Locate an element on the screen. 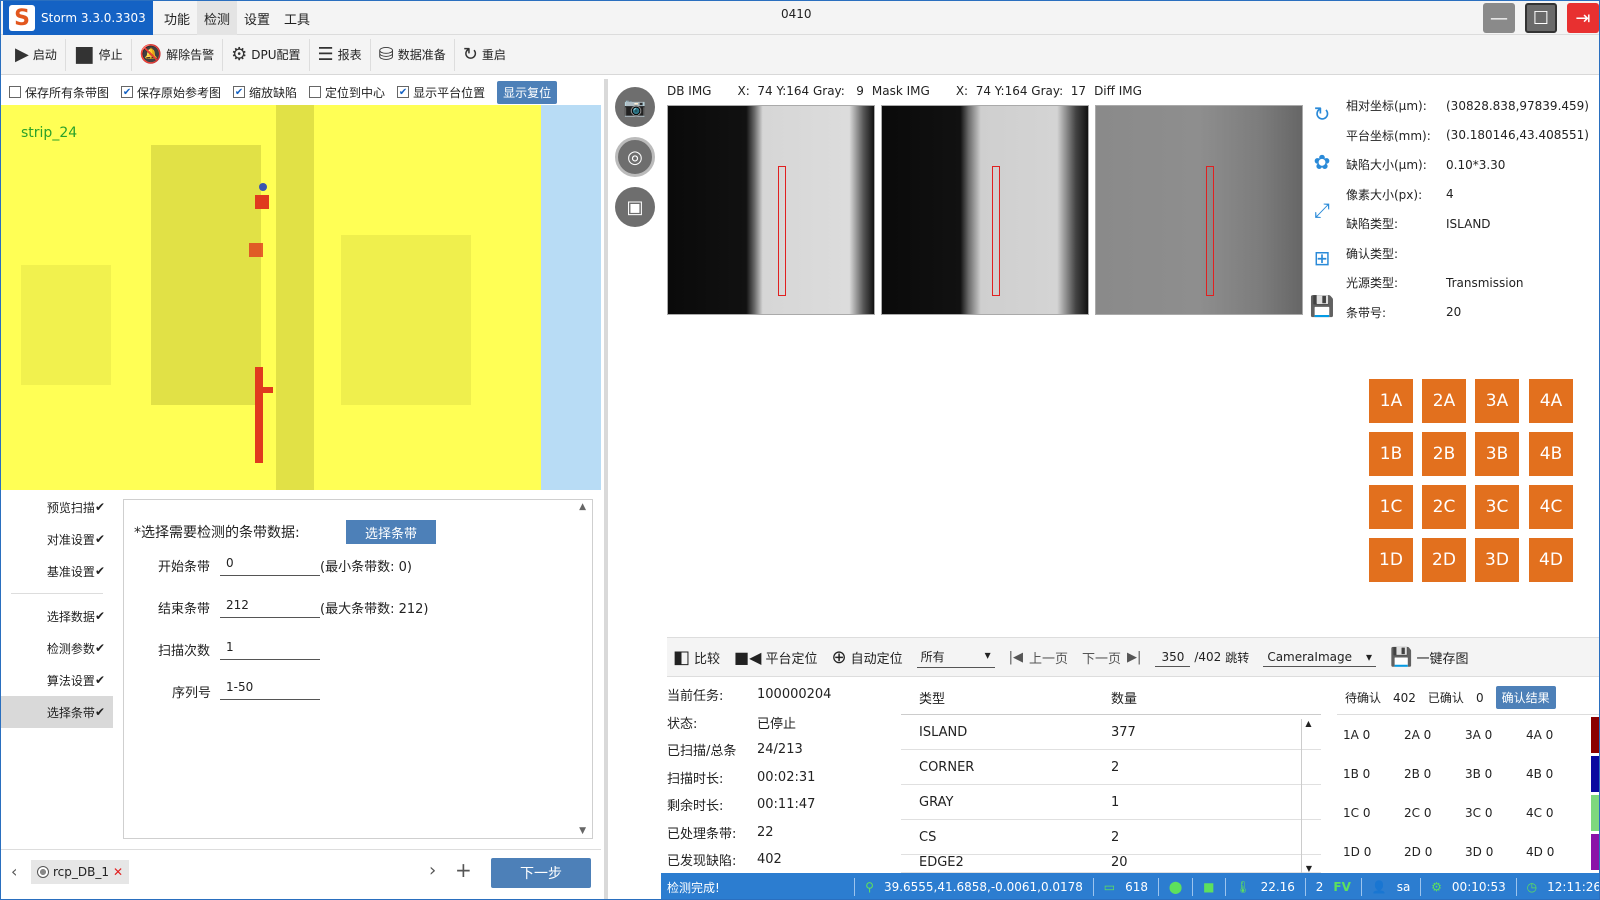 The image size is (1600, 900). step-preview-scan: 预览扫描 ✔ is located at coordinates (57, 507).